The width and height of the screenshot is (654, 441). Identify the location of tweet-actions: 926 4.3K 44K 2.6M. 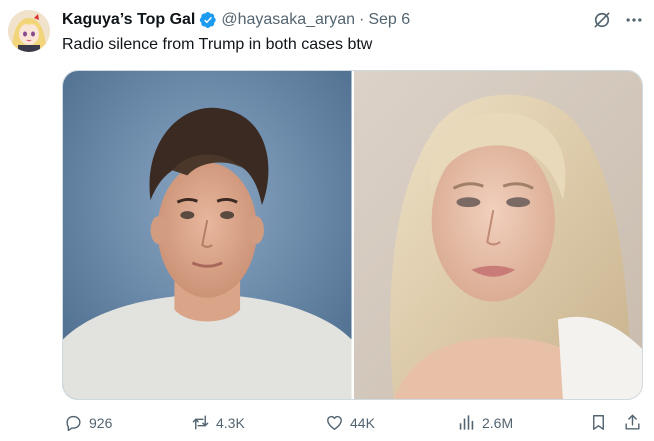
(352, 424).